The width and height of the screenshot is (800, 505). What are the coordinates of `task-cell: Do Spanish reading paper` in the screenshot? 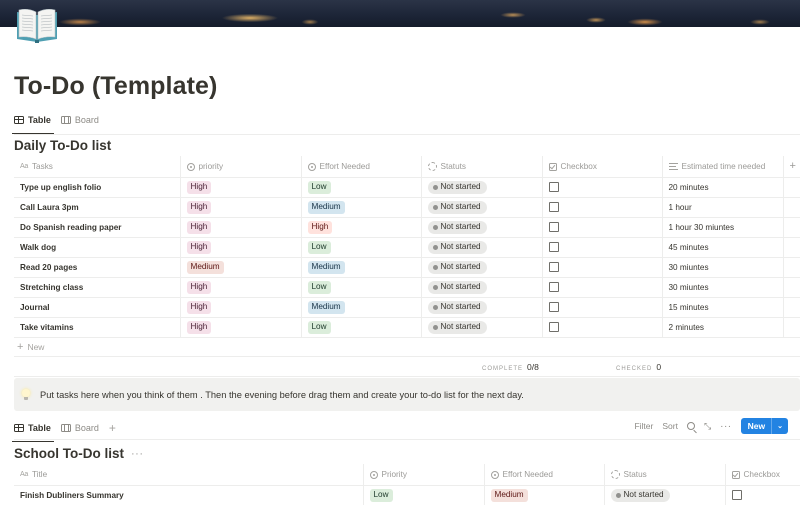 It's located at (97, 227).